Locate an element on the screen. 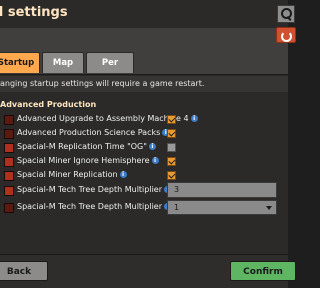  tab-startup: Startup is located at coordinates (20, 62).